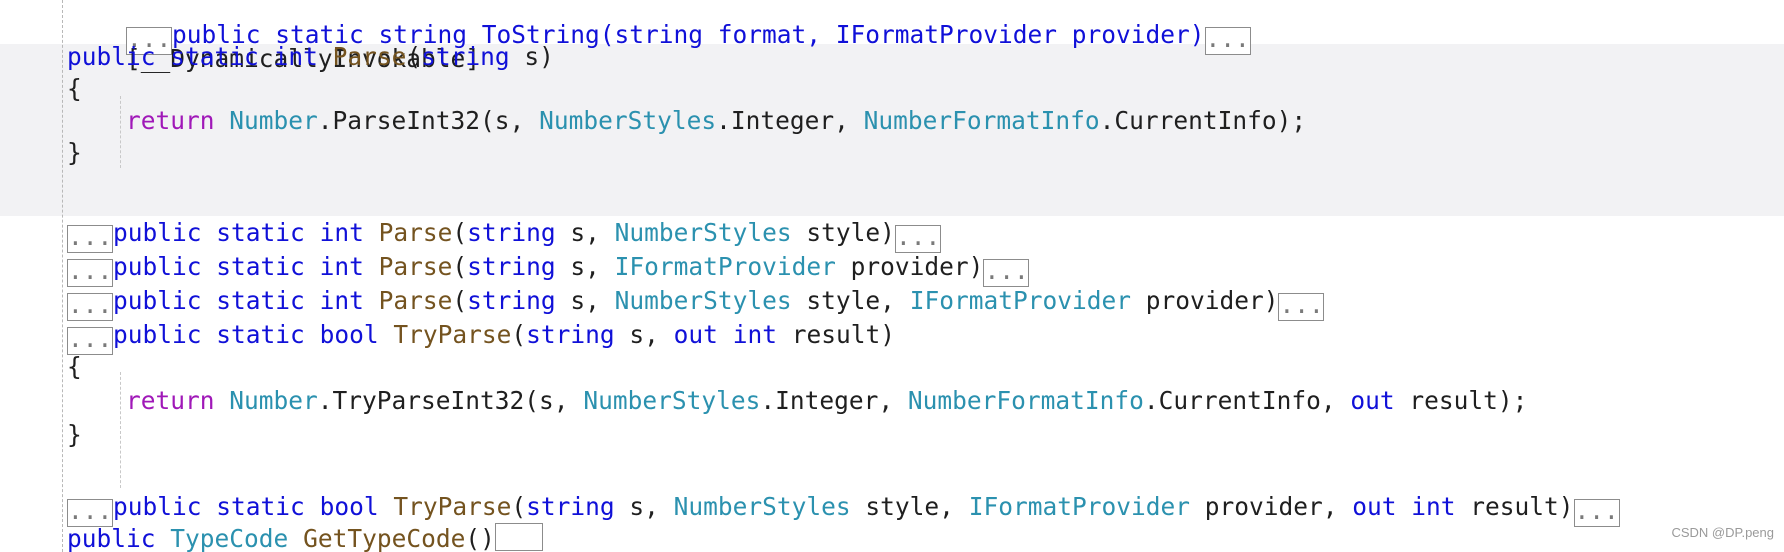 This screenshot has width=1784, height=552. What do you see at coordinates (909, 506) in the screenshot?
I see `param-text: style,` at bounding box center [909, 506].